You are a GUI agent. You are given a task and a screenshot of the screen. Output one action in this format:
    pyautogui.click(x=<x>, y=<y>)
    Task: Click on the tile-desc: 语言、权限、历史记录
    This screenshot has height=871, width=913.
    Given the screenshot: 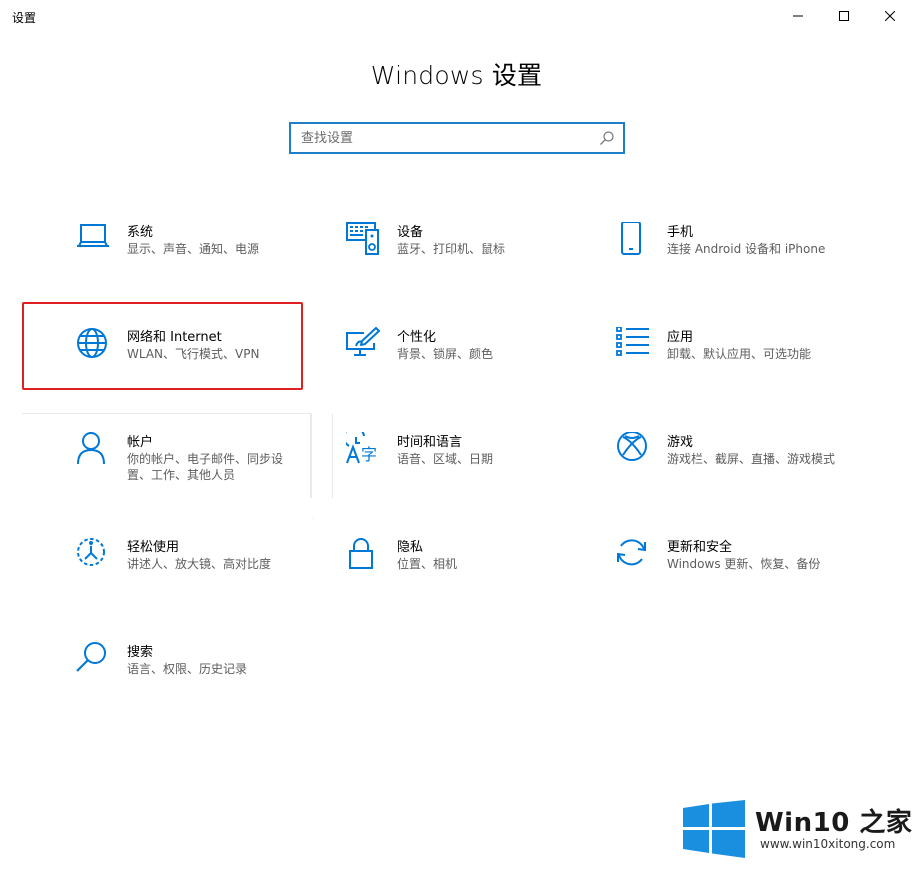 What is the action you would take?
    pyautogui.click(x=187, y=669)
    